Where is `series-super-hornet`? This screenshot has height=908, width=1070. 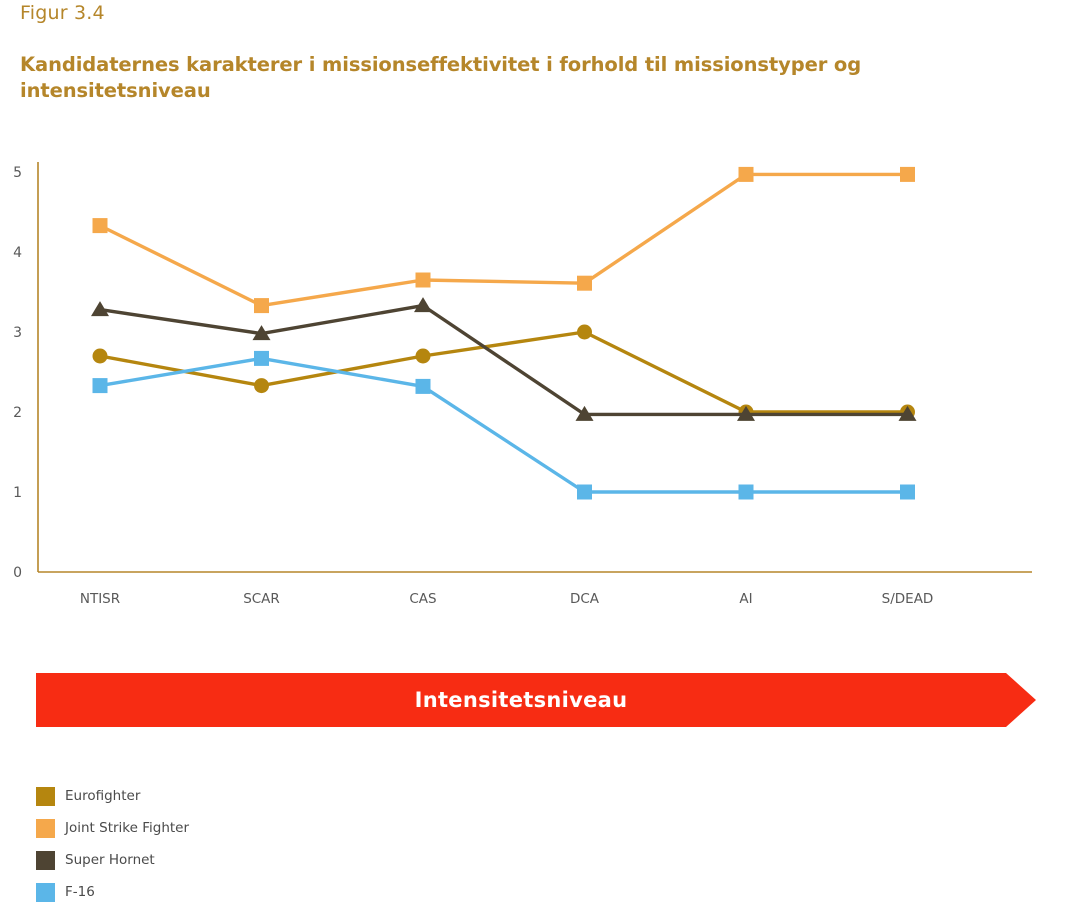 series-super-hornet is located at coordinates (504, 359).